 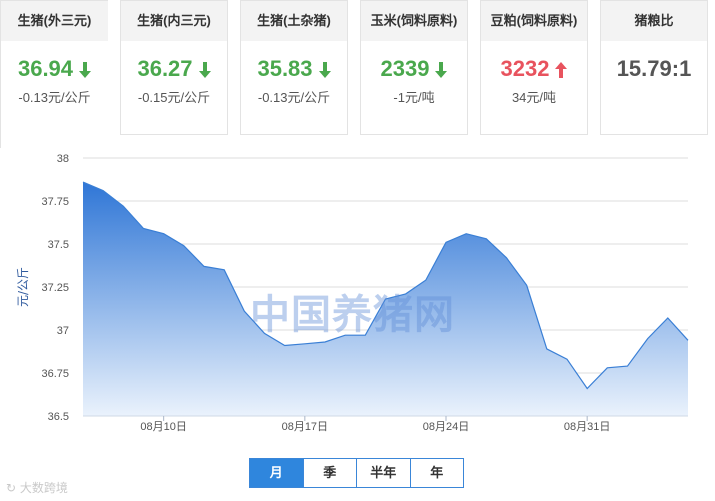 I want to click on price-value: 36.94, so click(x=45, y=68).